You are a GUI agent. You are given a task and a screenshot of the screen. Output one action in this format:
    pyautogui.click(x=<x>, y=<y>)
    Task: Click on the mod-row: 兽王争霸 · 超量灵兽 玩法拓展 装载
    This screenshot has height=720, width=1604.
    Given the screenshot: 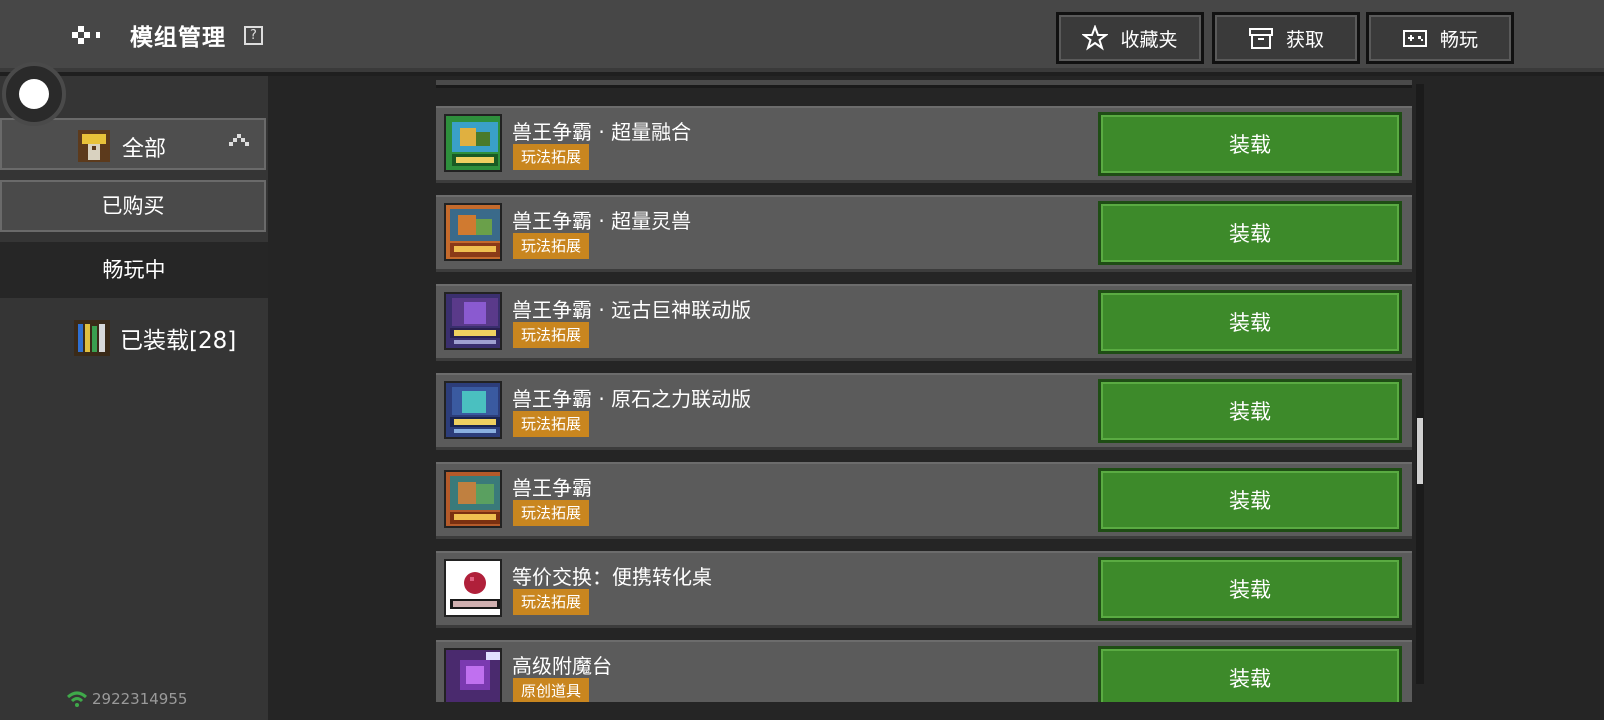 What is the action you would take?
    pyautogui.click(x=924, y=233)
    